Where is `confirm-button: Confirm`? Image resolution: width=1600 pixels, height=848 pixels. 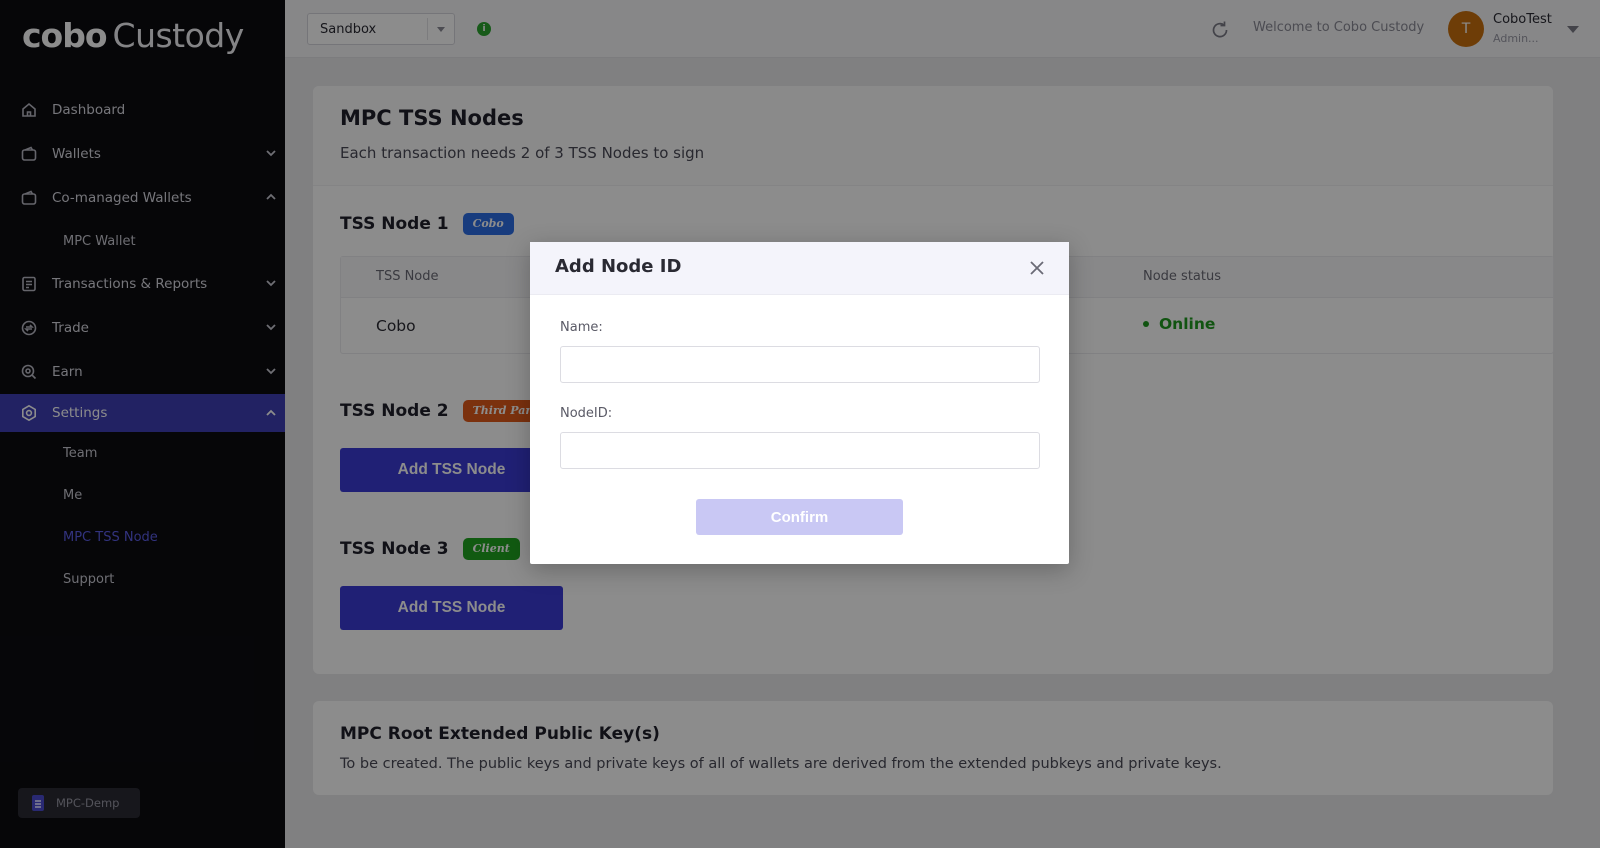
confirm-button: Confirm is located at coordinates (799, 517).